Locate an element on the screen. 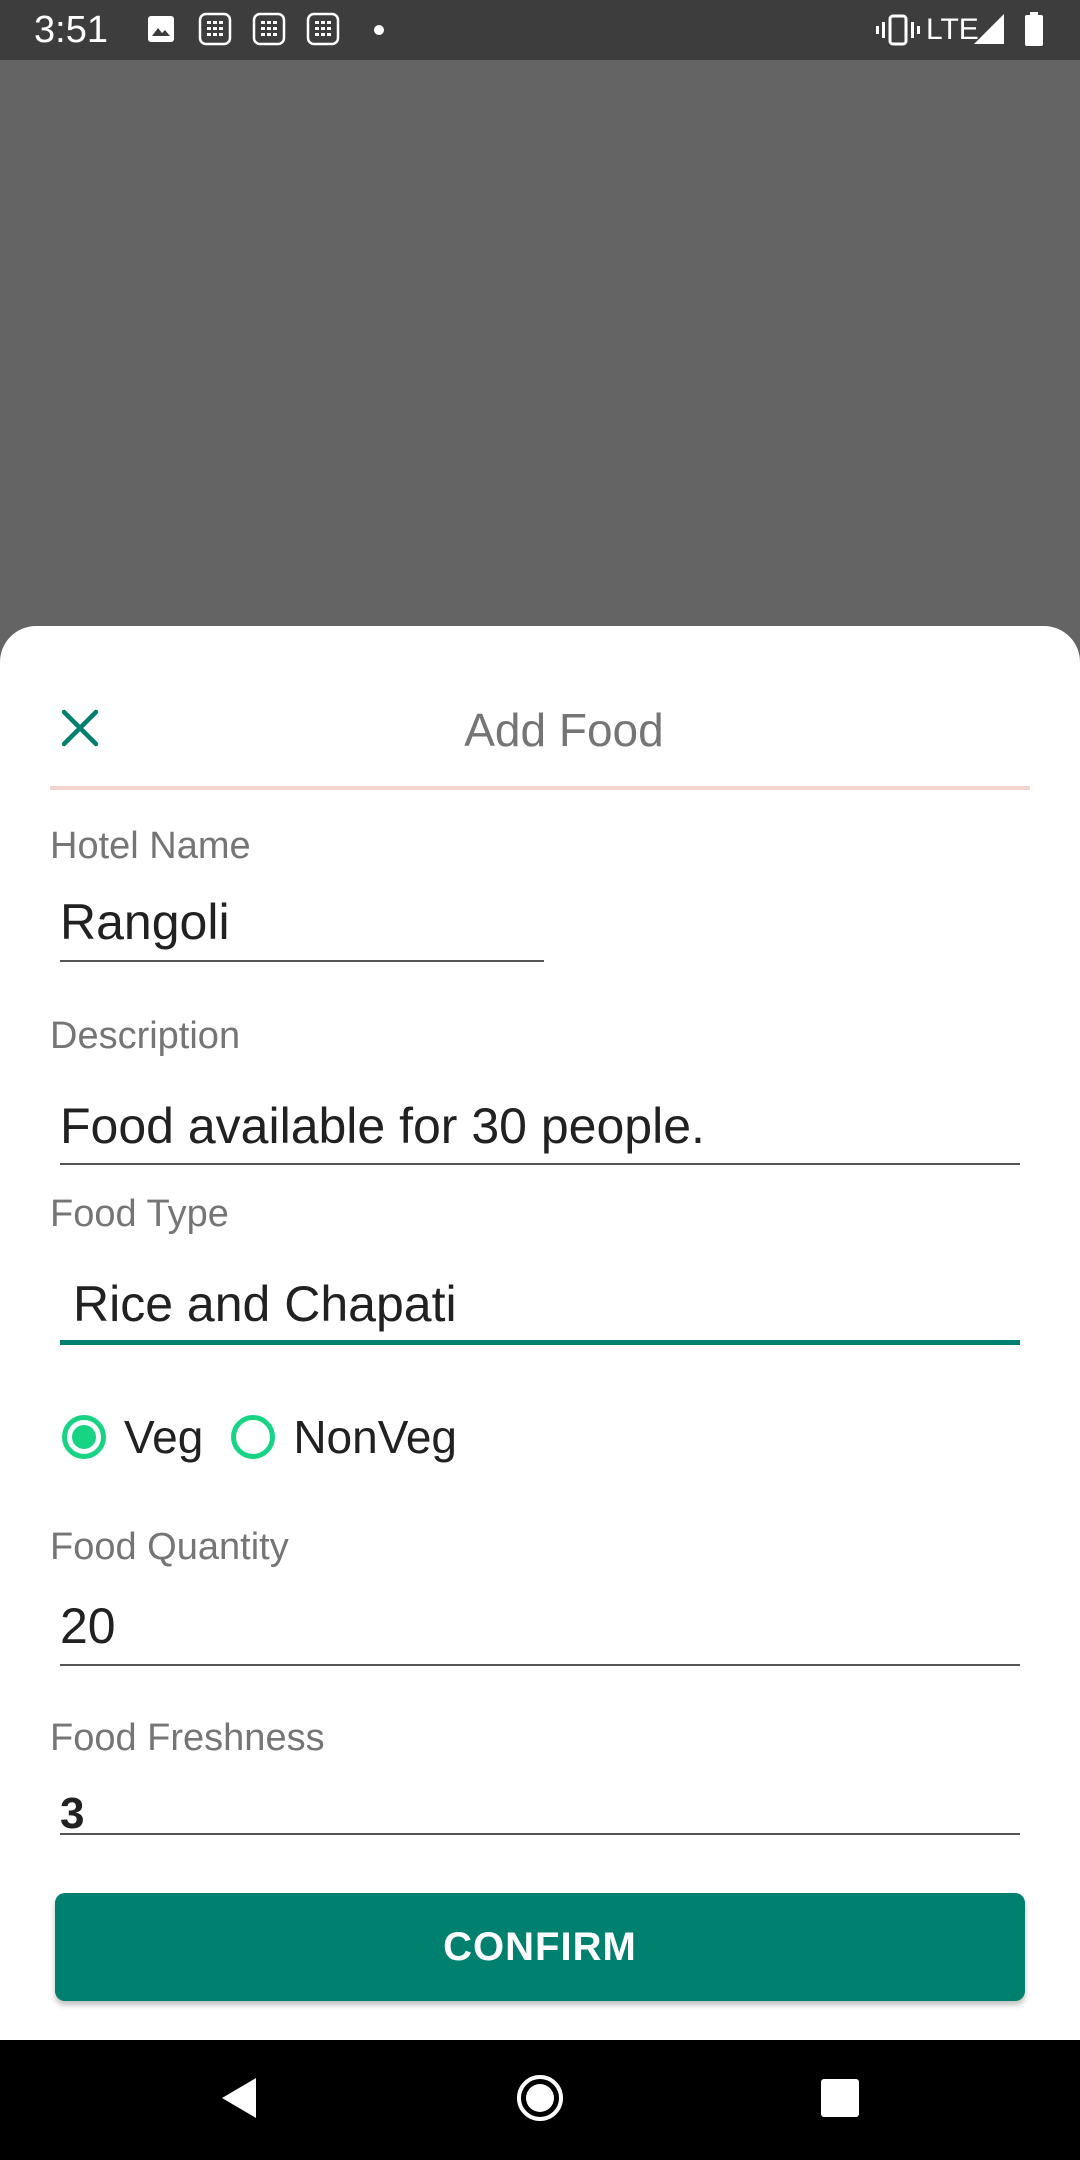  back-icon is located at coordinates (238, 2100).